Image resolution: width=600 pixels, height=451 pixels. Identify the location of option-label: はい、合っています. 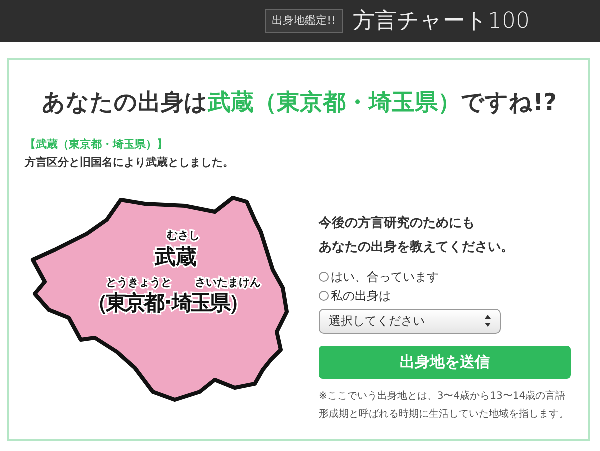
(385, 277).